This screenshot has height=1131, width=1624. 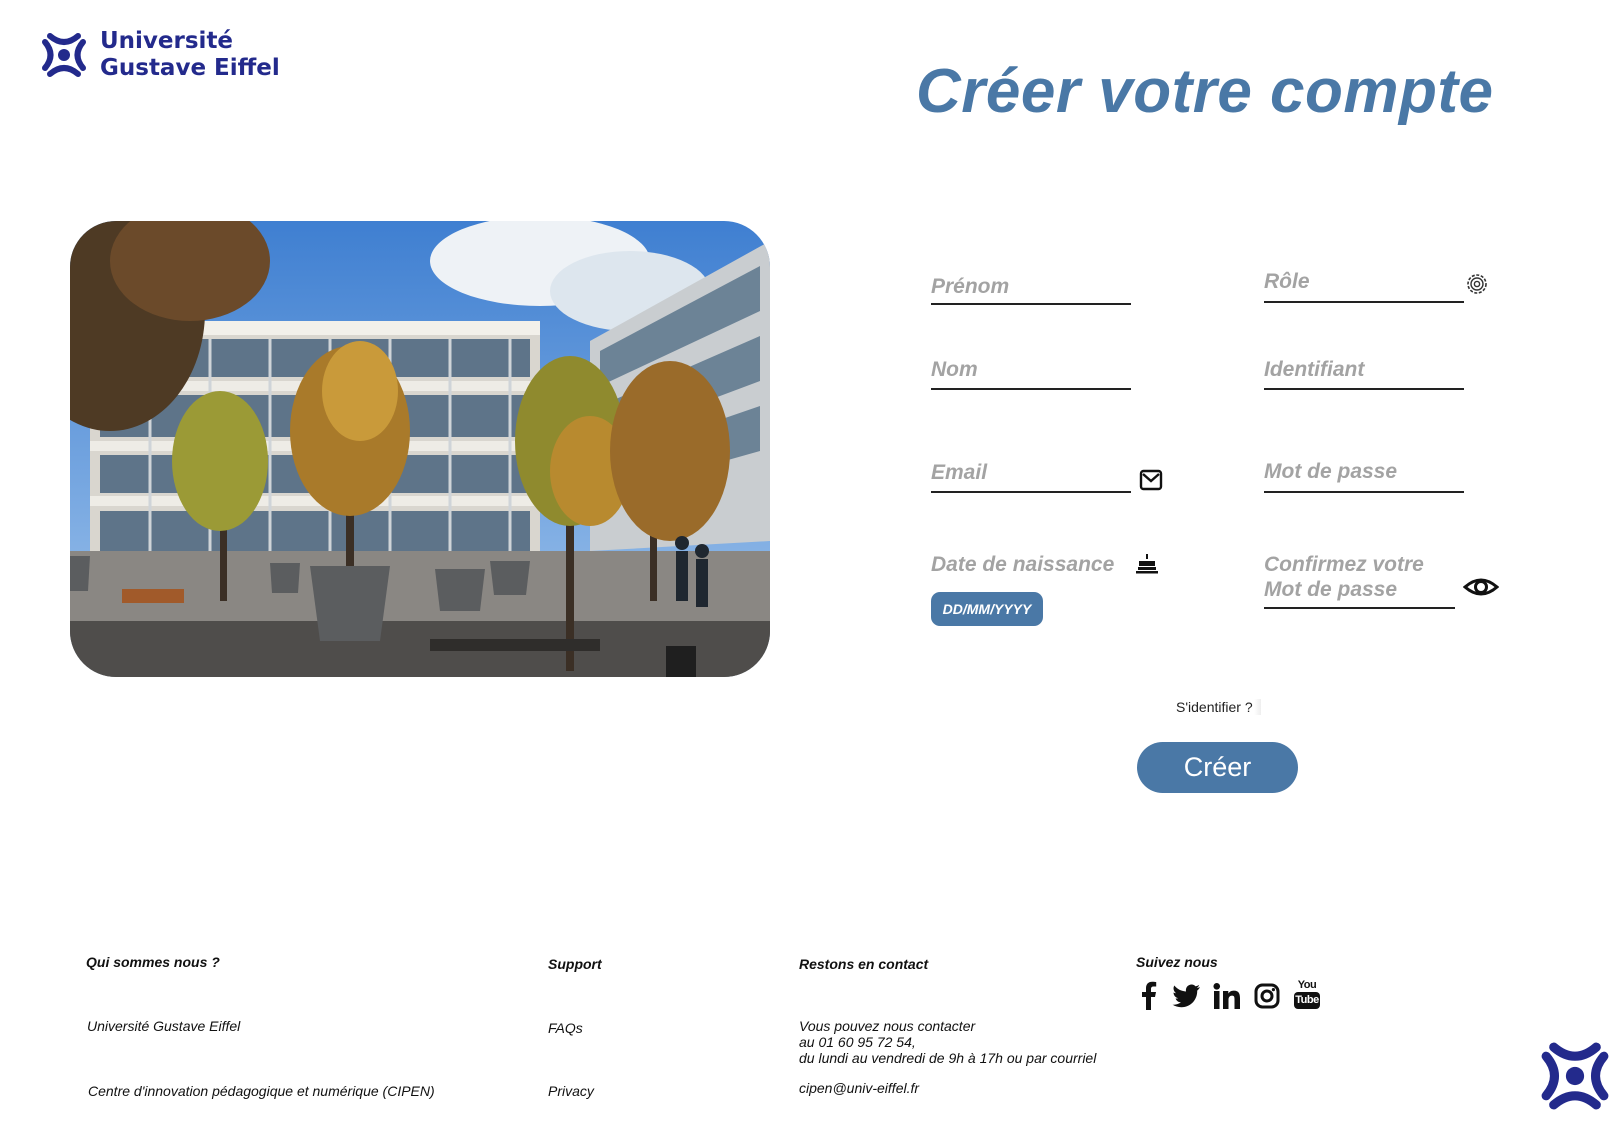 I want to click on email-underline, so click(x=1031, y=492).